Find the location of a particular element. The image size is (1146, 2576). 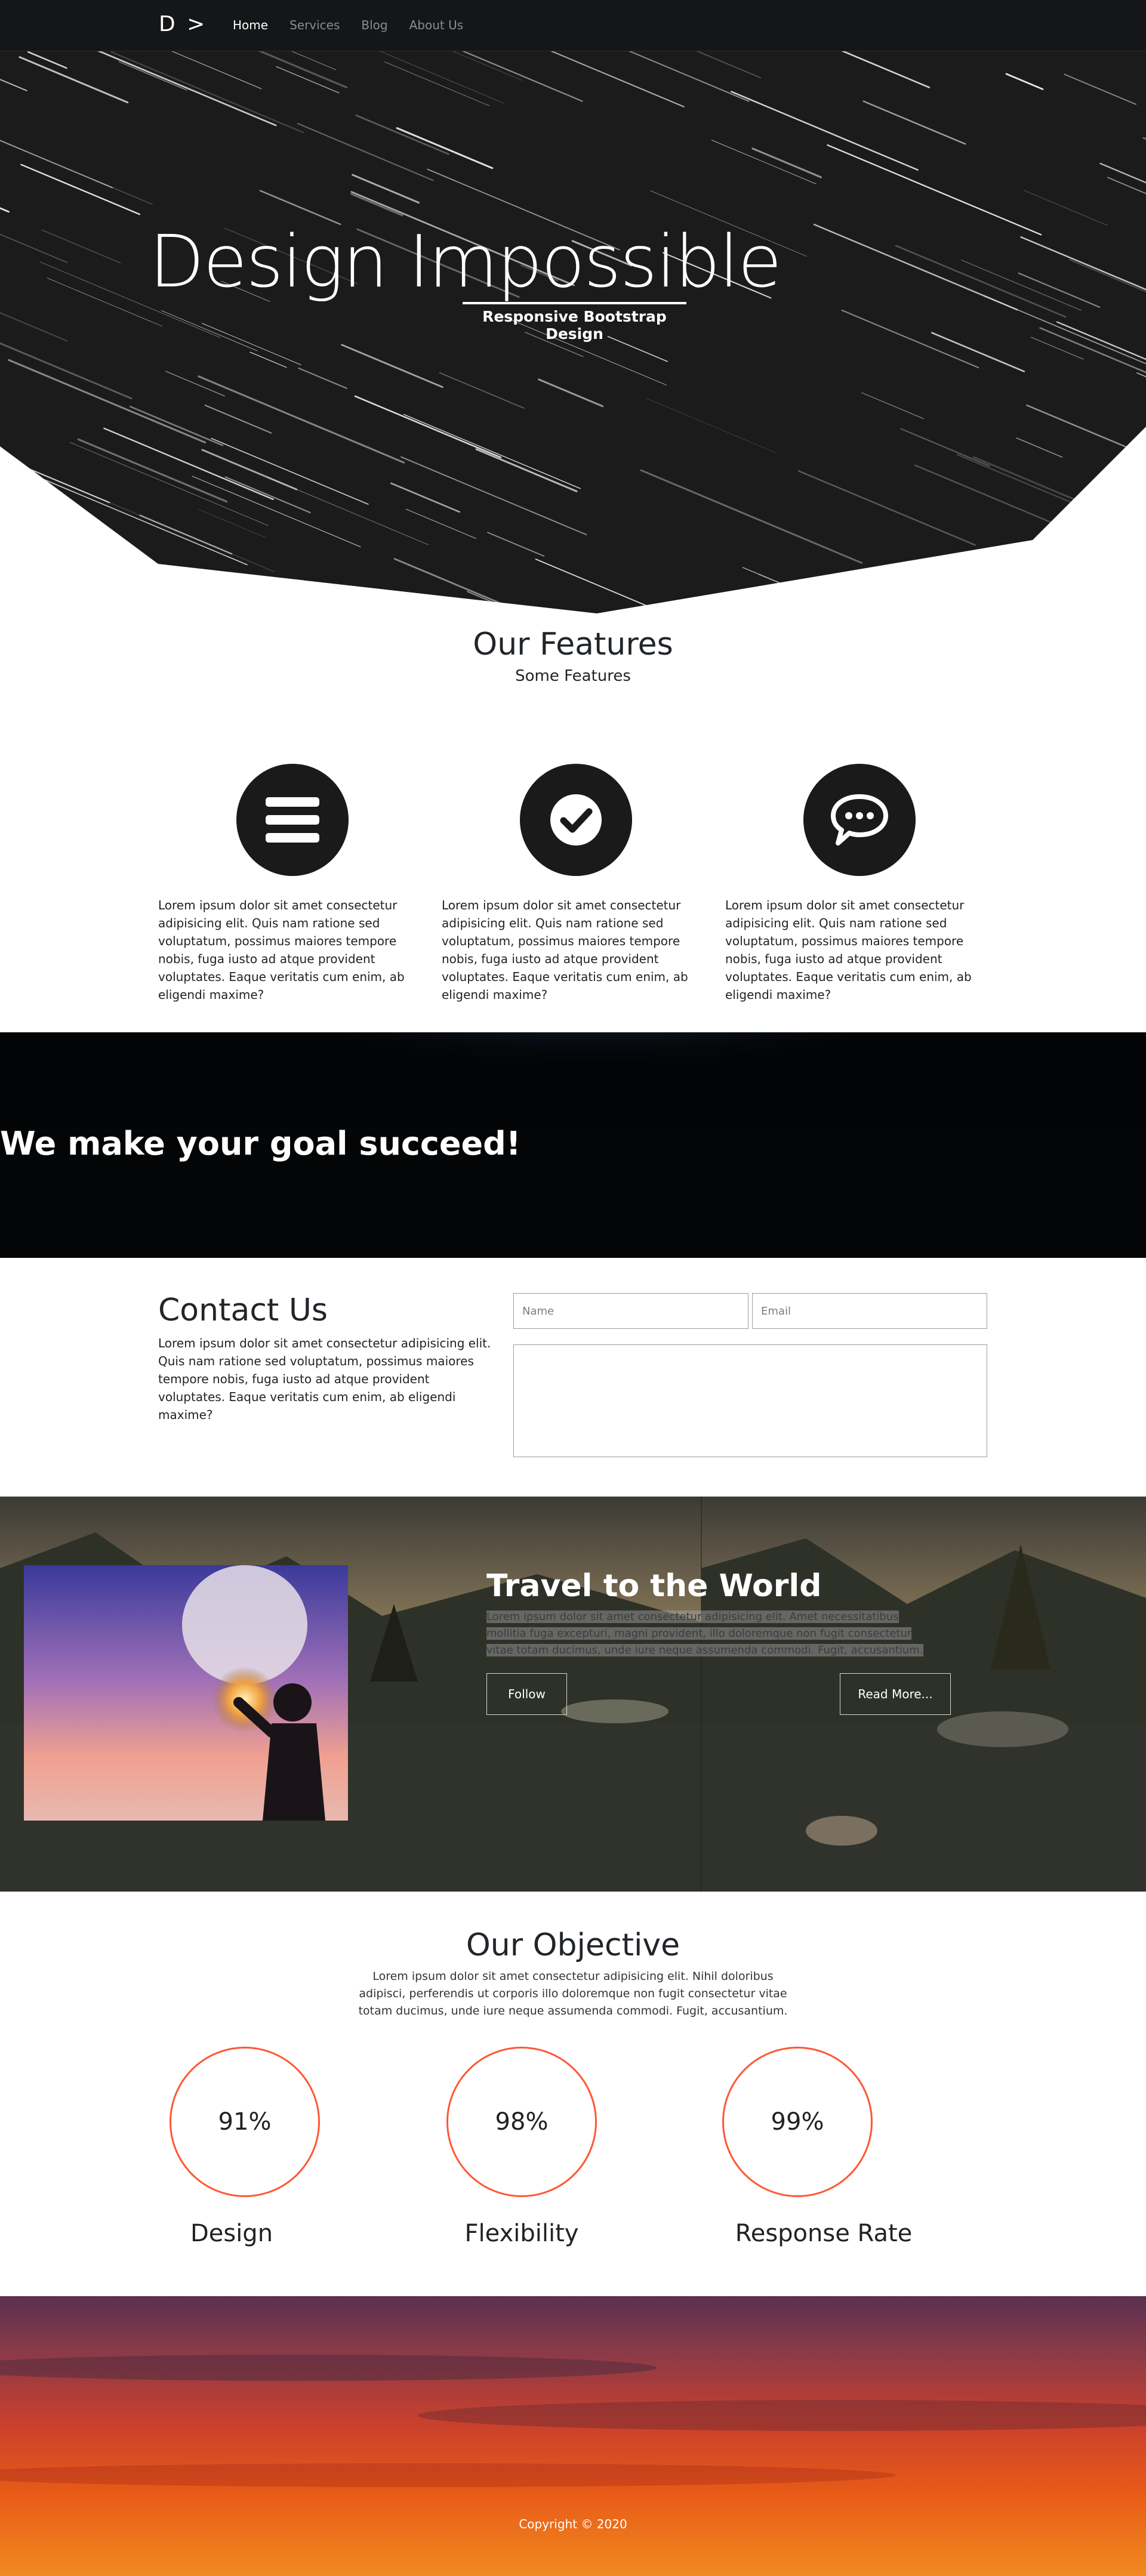

stat-ring: 98% is located at coordinates (522, 2122).